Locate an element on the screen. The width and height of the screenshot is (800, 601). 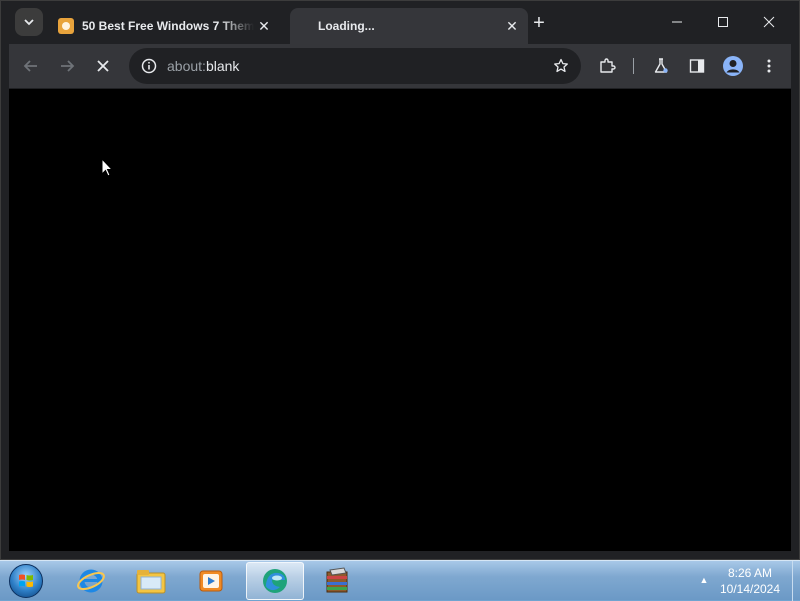
labs-button is located at coordinates (661, 66).